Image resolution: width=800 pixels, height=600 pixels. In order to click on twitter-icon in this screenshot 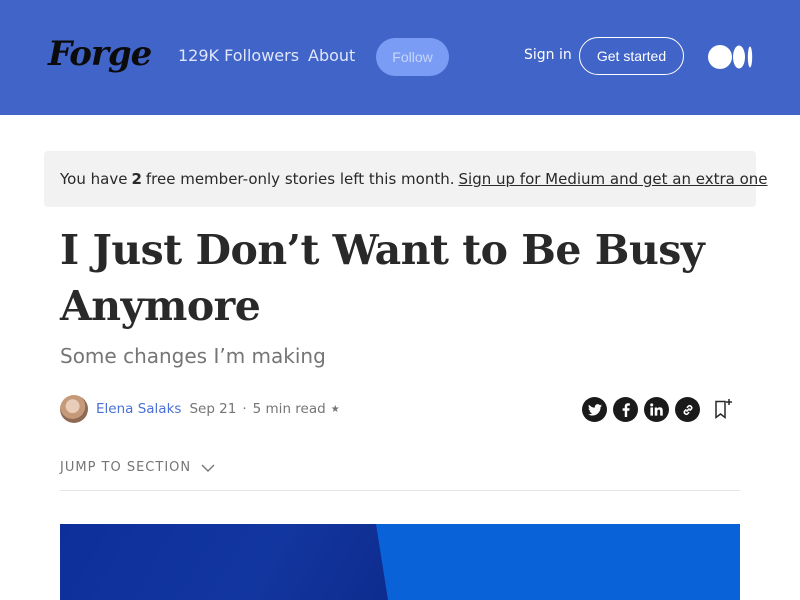, I will do `click(594, 409)`.